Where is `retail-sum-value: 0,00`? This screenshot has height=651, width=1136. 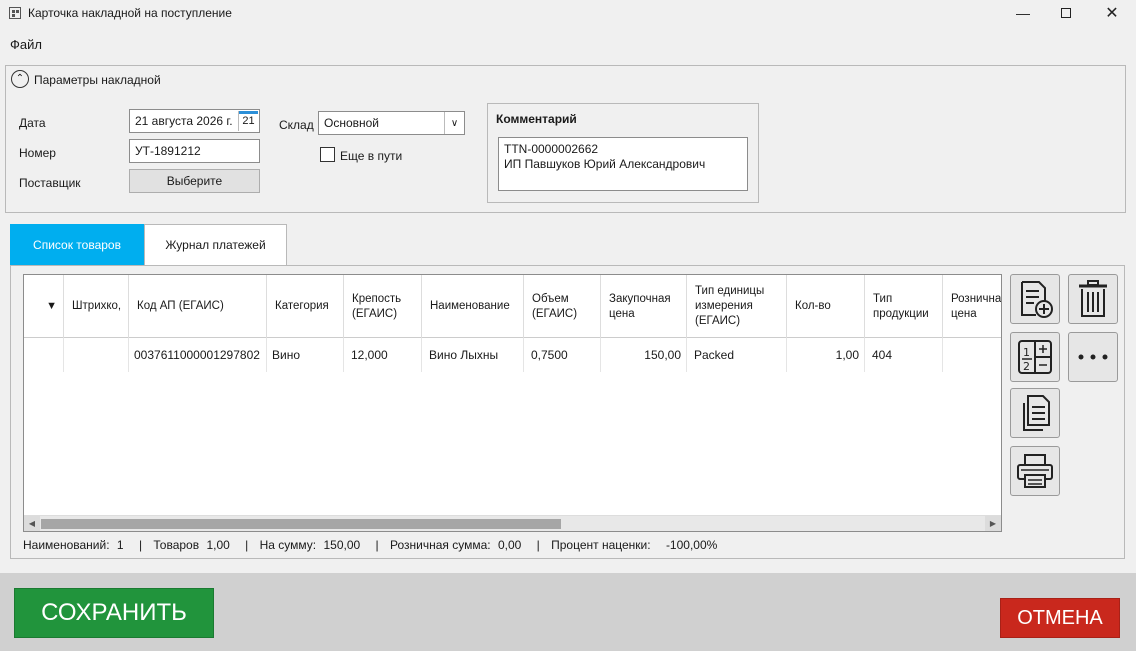
retail-sum-value: 0,00 is located at coordinates (509, 545).